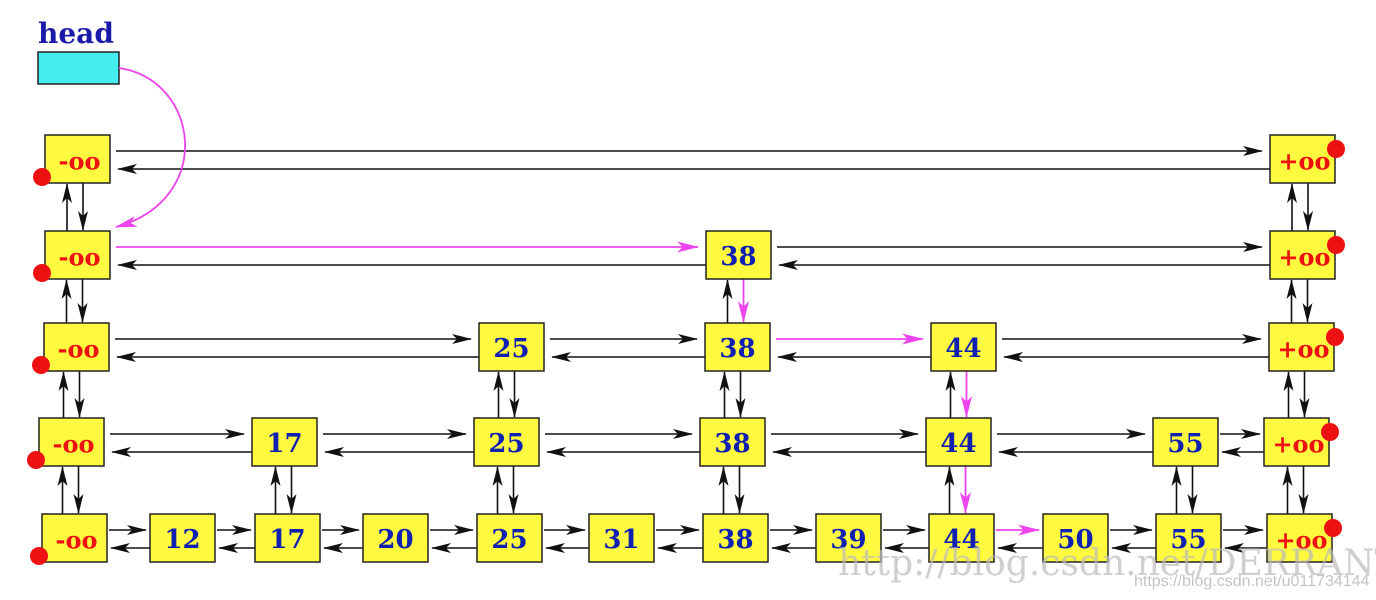 Image resolution: width=1376 pixels, height=600 pixels. I want to click on node-L2-25: 25, so click(511, 347).